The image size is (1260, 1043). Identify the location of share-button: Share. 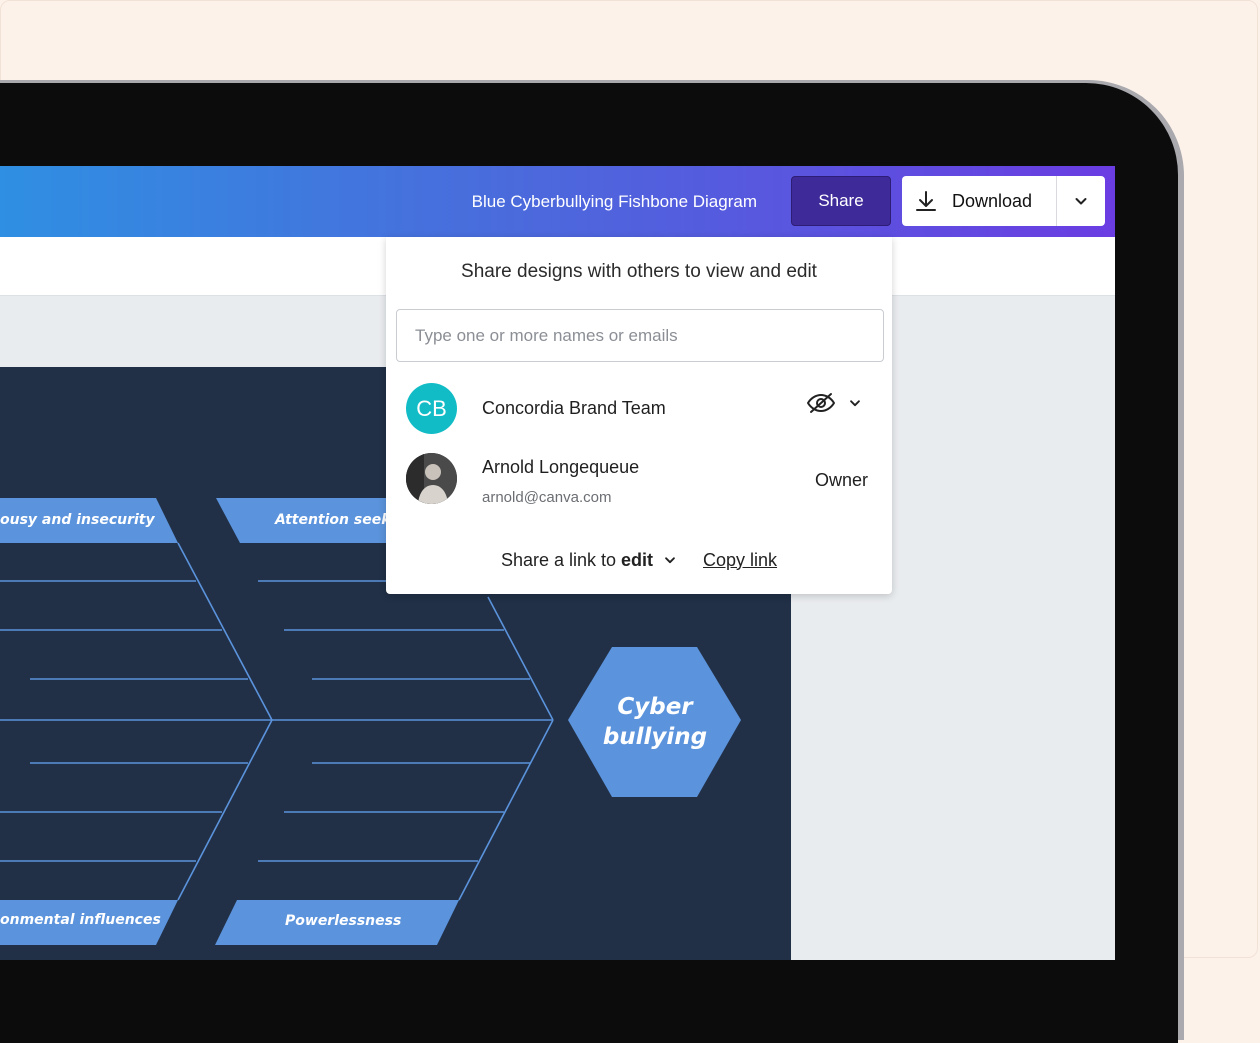
(841, 201).